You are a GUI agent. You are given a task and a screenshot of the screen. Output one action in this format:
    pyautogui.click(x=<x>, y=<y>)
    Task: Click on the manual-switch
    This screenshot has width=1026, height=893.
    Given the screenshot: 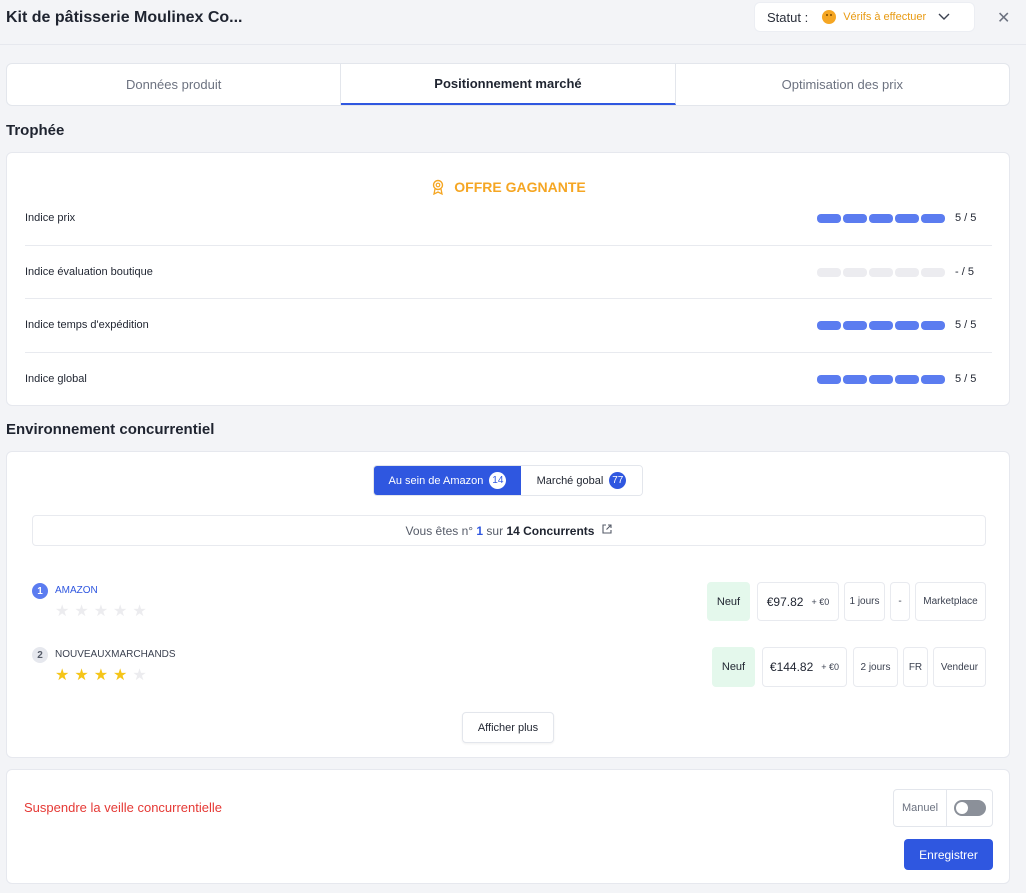 What is the action you would take?
    pyautogui.click(x=969, y=808)
    